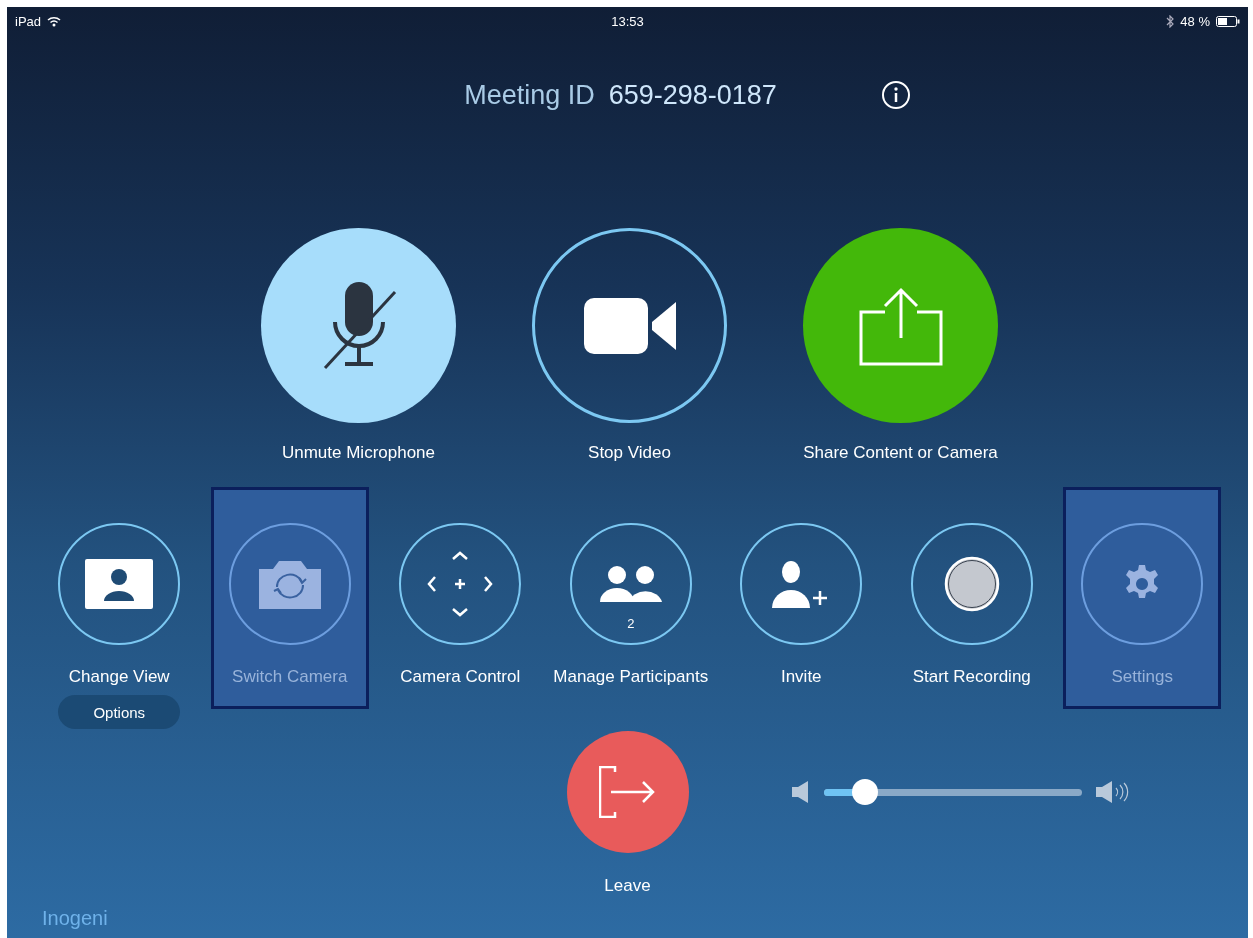 The image size is (1253, 938). Describe the element at coordinates (692, 95) in the screenshot. I see `meeting-id: 659-298-0187` at that location.